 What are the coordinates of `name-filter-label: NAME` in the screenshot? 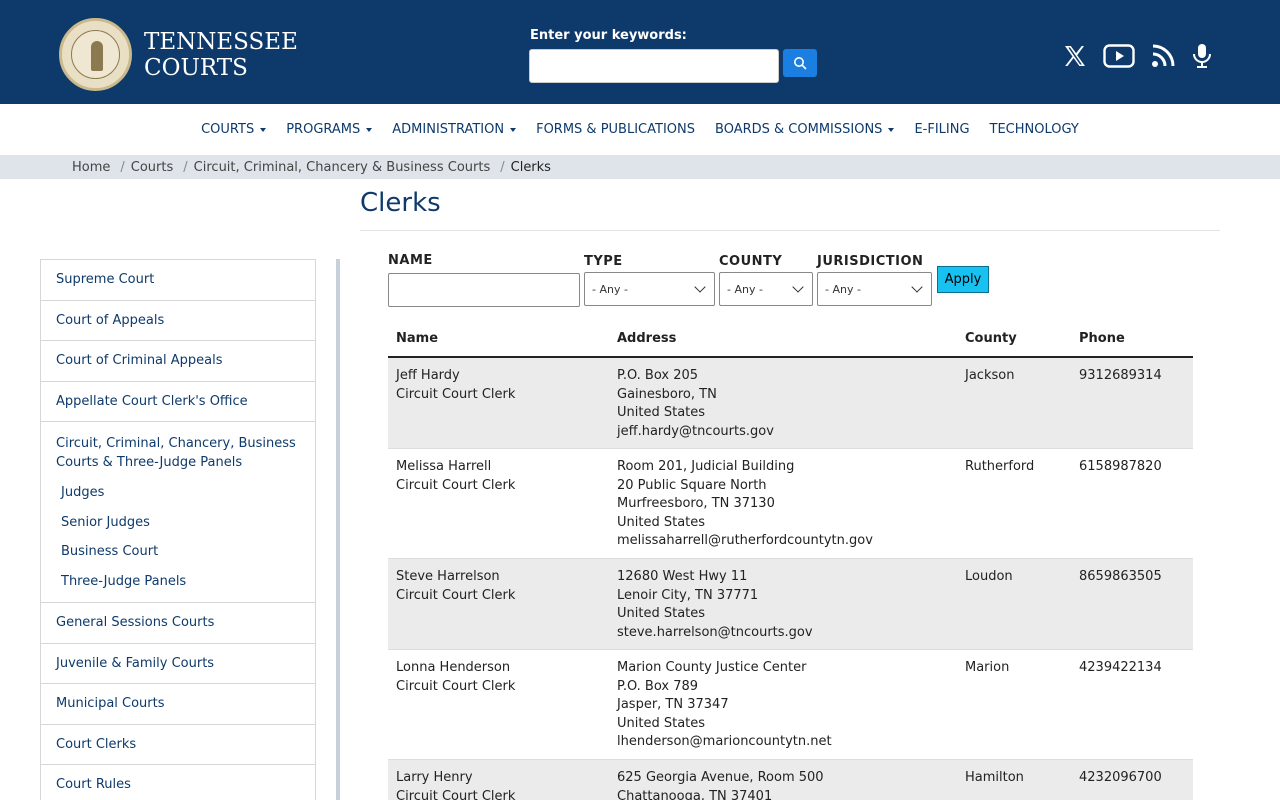 It's located at (410, 260).